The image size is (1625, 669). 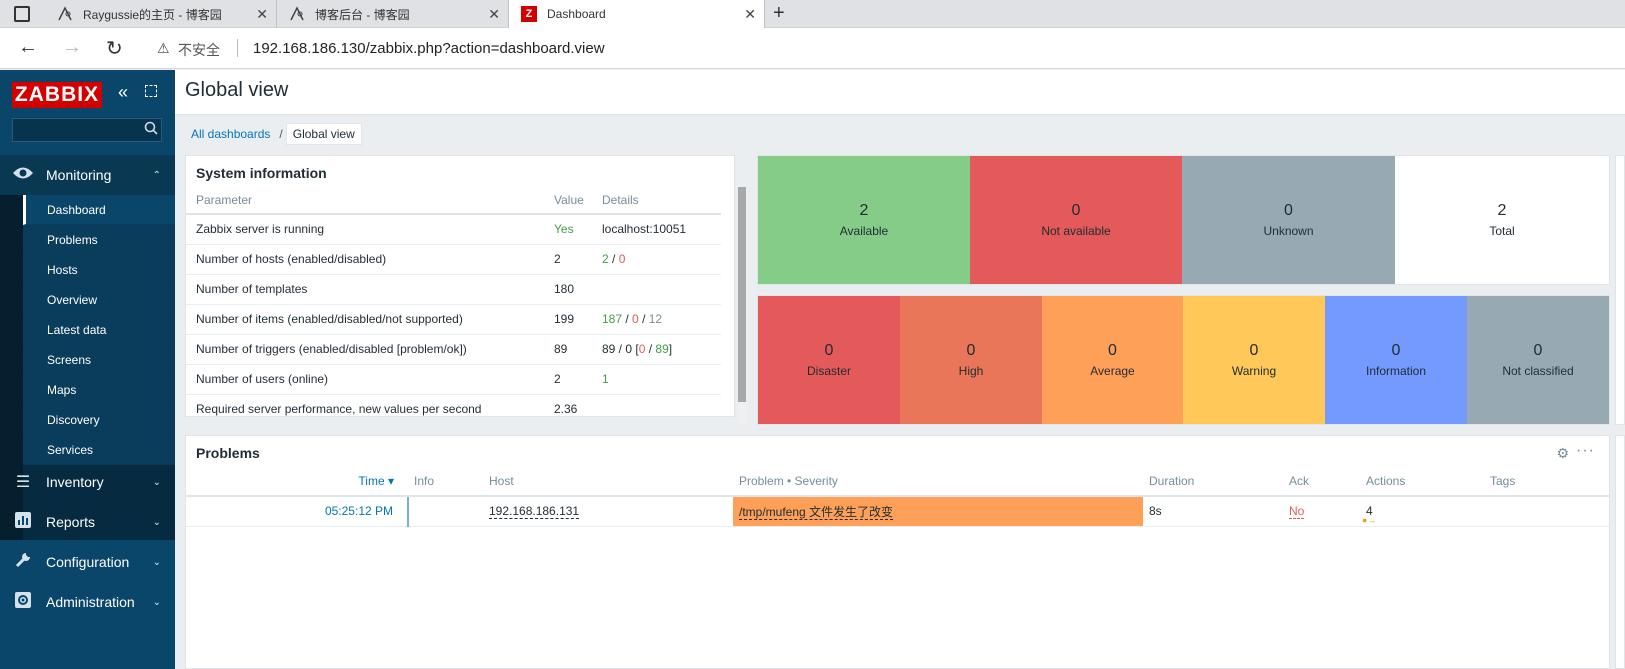 What do you see at coordinates (1585, 451) in the screenshot?
I see `more-options-icon: ···` at bounding box center [1585, 451].